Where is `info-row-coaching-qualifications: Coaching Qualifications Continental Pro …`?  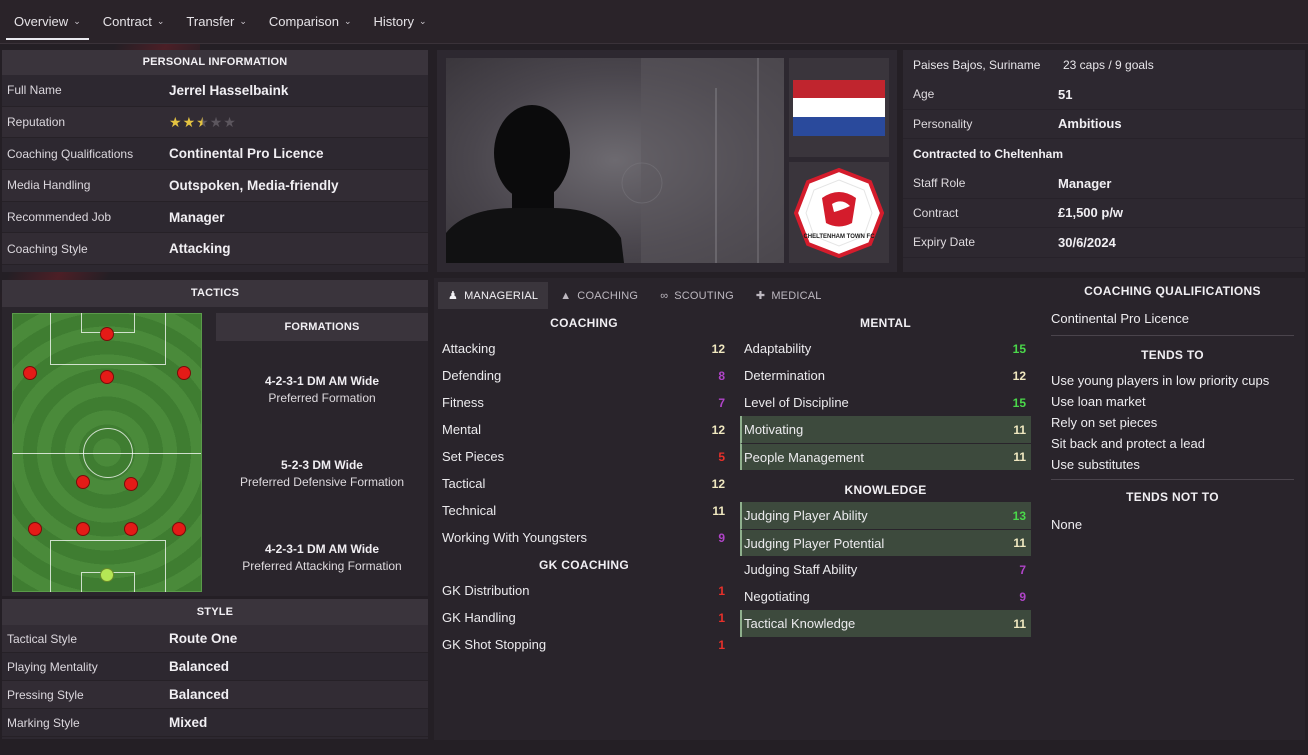 info-row-coaching-qualifications: Coaching Qualifications Continental Pro … is located at coordinates (215, 154).